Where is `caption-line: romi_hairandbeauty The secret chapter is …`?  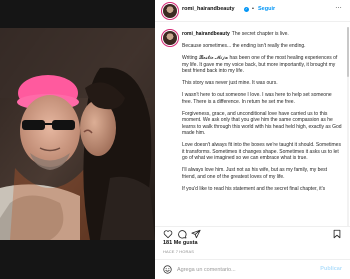
caption-line: romi_hairandbeauty The secret chapter is … is located at coordinates (262, 34).